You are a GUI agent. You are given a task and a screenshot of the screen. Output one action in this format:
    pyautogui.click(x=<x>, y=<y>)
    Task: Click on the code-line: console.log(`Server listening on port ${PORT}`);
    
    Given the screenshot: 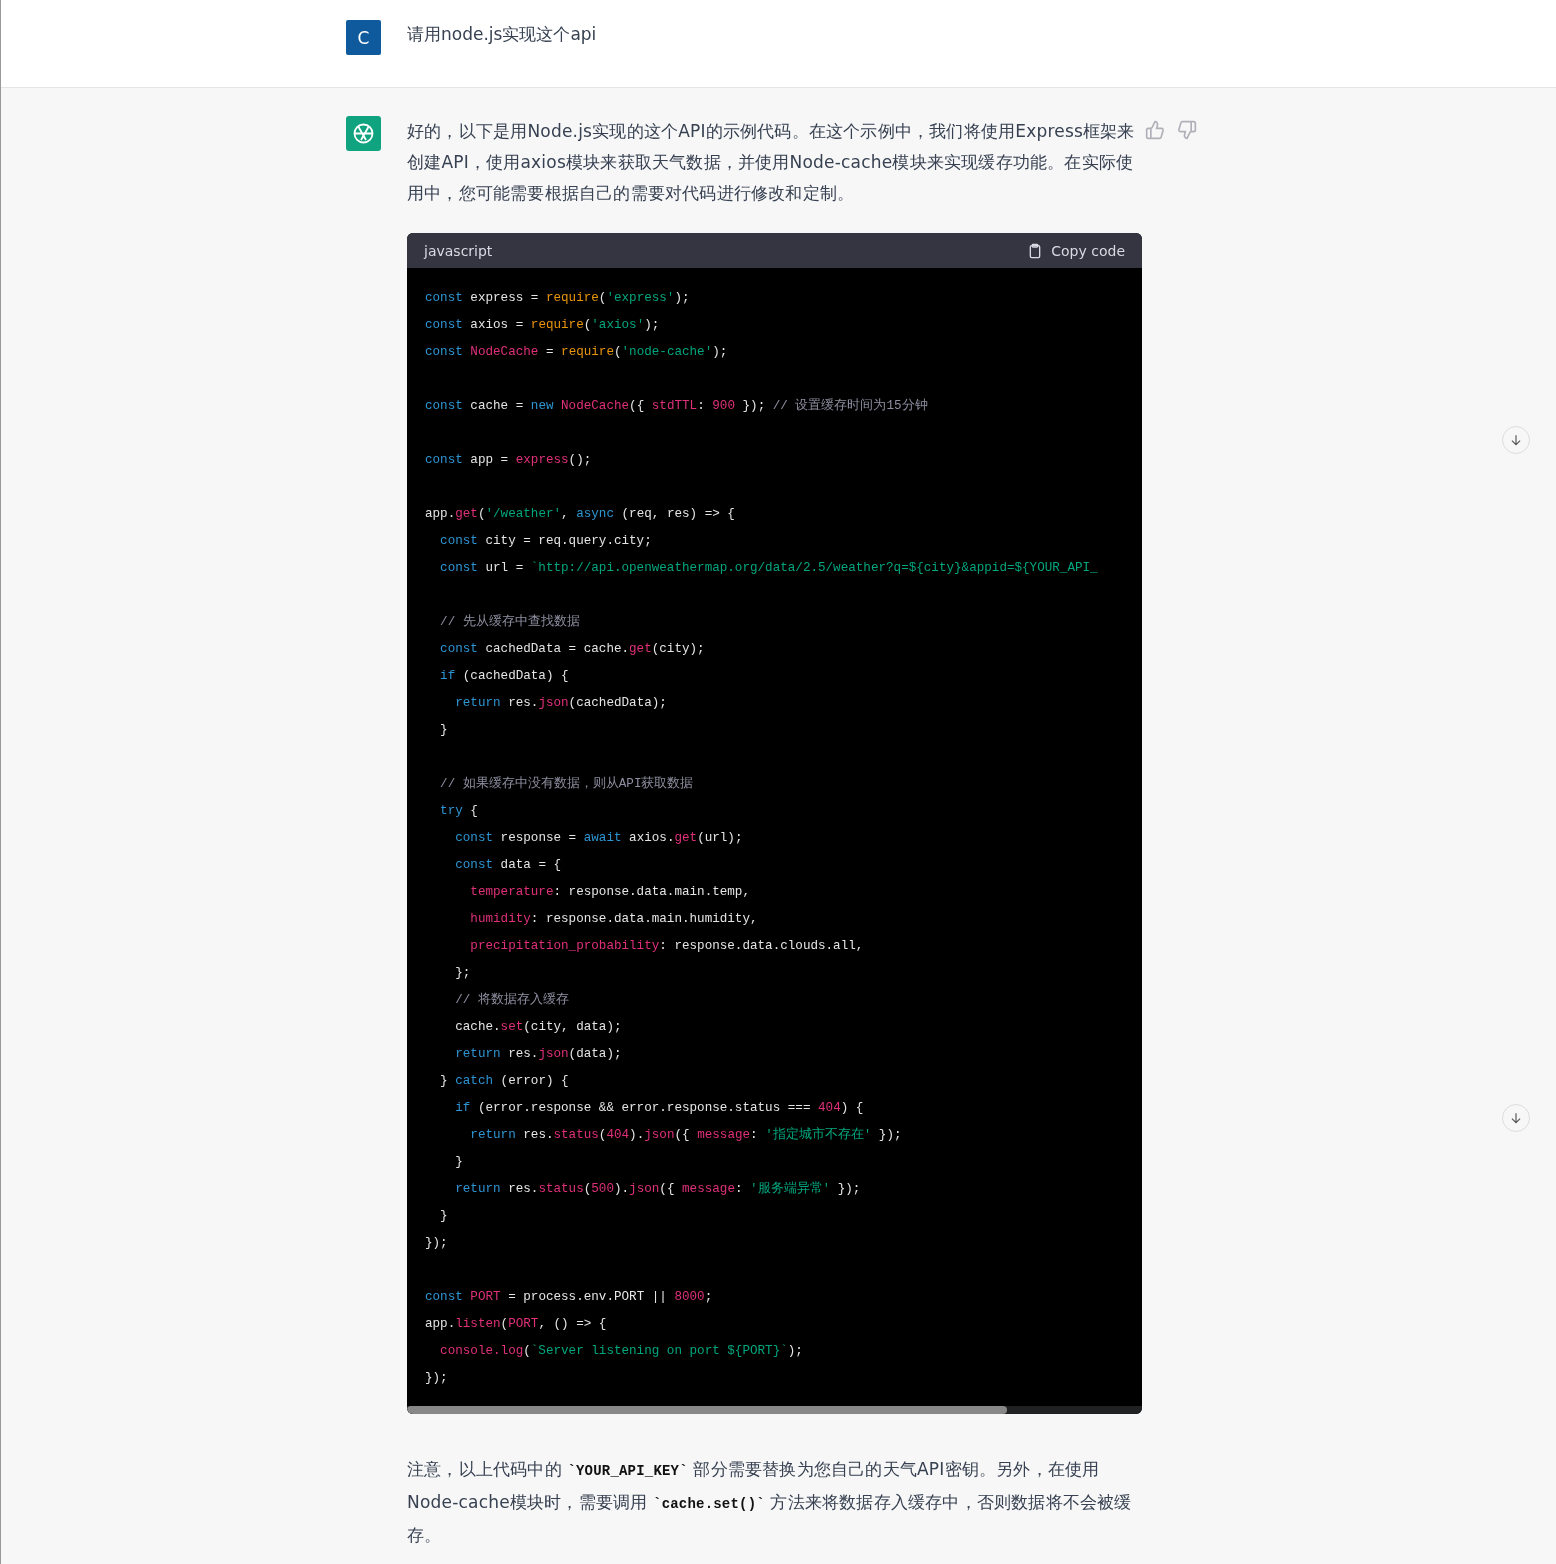 What is the action you would take?
    pyautogui.click(x=621, y=1351)
    